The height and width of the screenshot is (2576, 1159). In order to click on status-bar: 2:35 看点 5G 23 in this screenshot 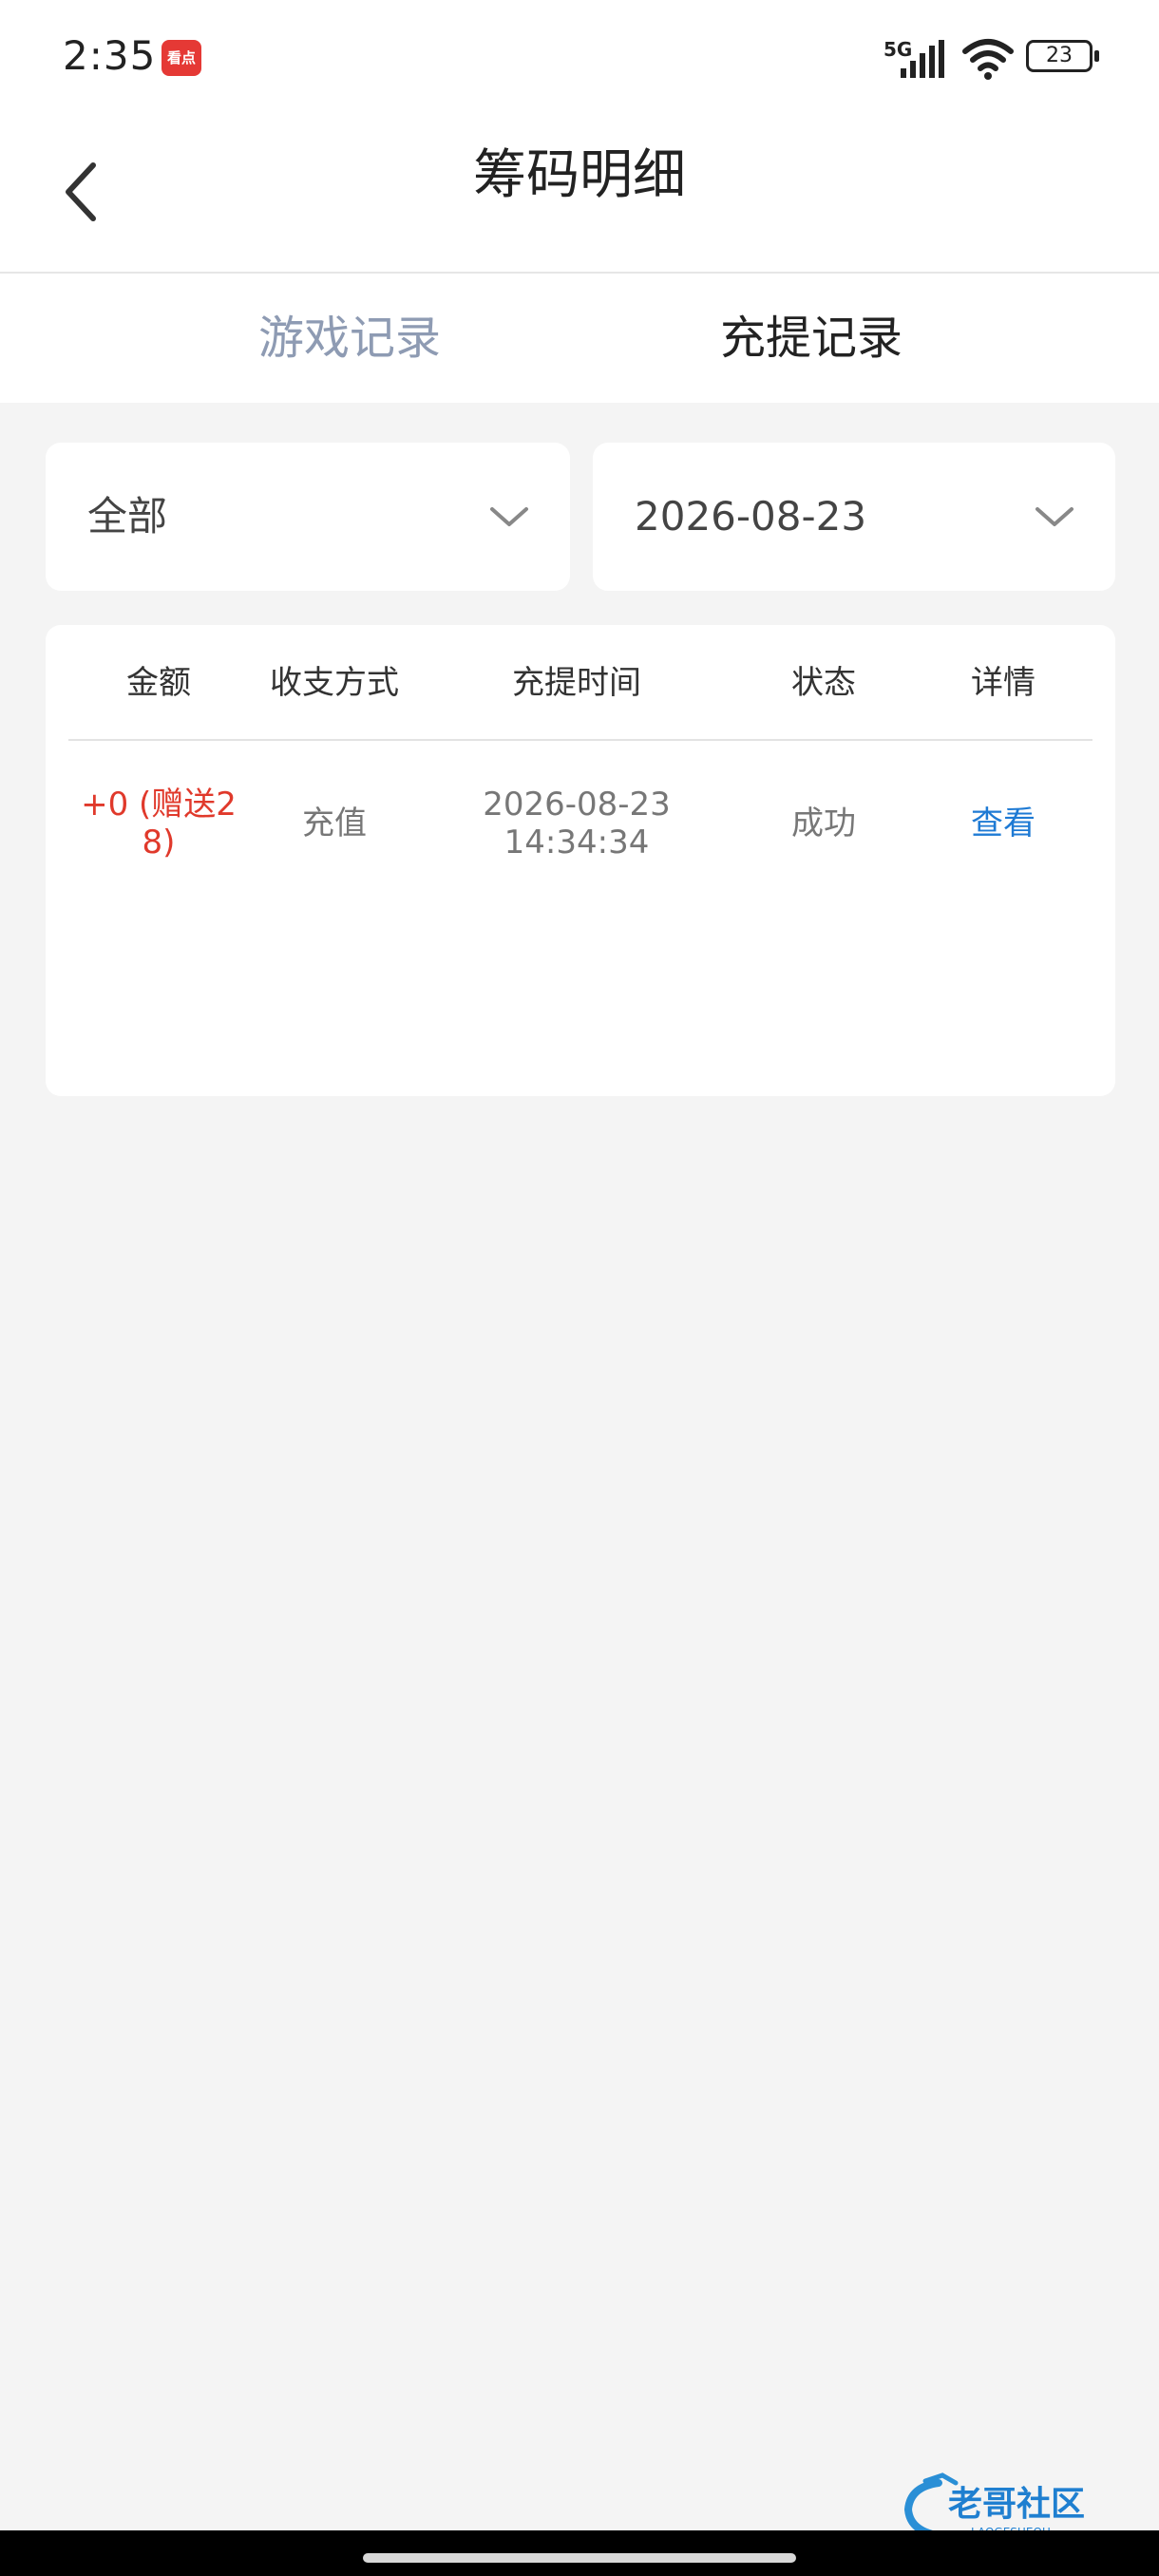, I will do `click(579, 56)`.